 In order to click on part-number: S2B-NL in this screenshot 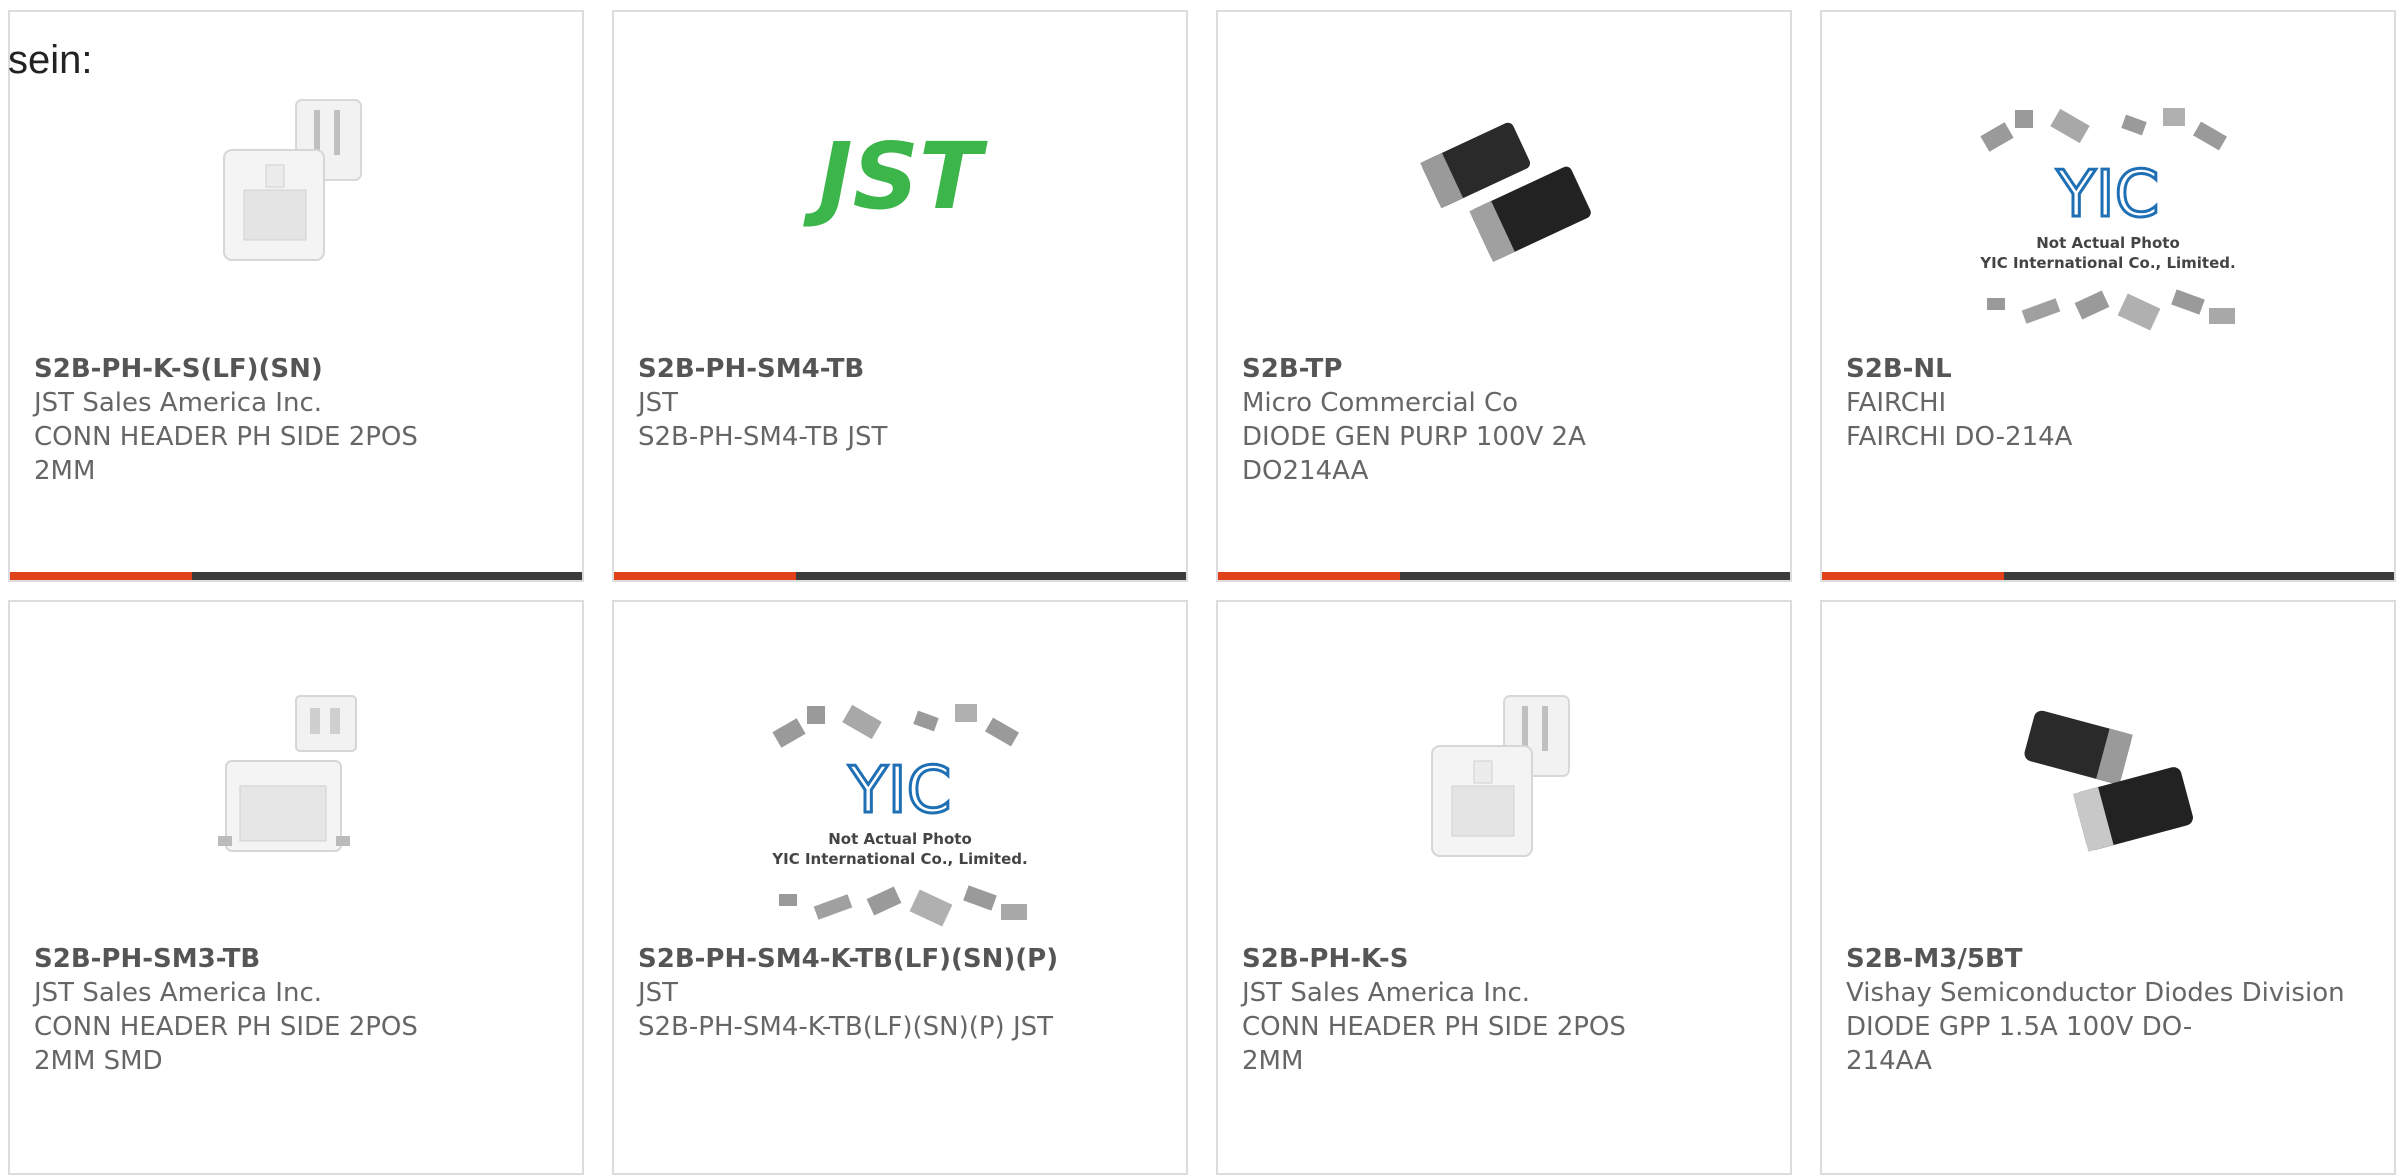, I will do `click(1899, 369)`.